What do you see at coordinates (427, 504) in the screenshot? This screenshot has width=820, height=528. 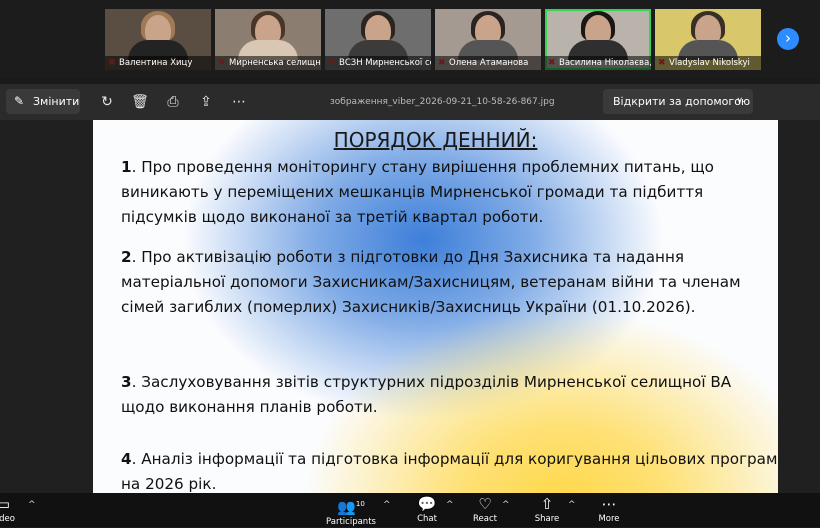 I see `chat-icon: 💬` at bounding box center [427, 504].